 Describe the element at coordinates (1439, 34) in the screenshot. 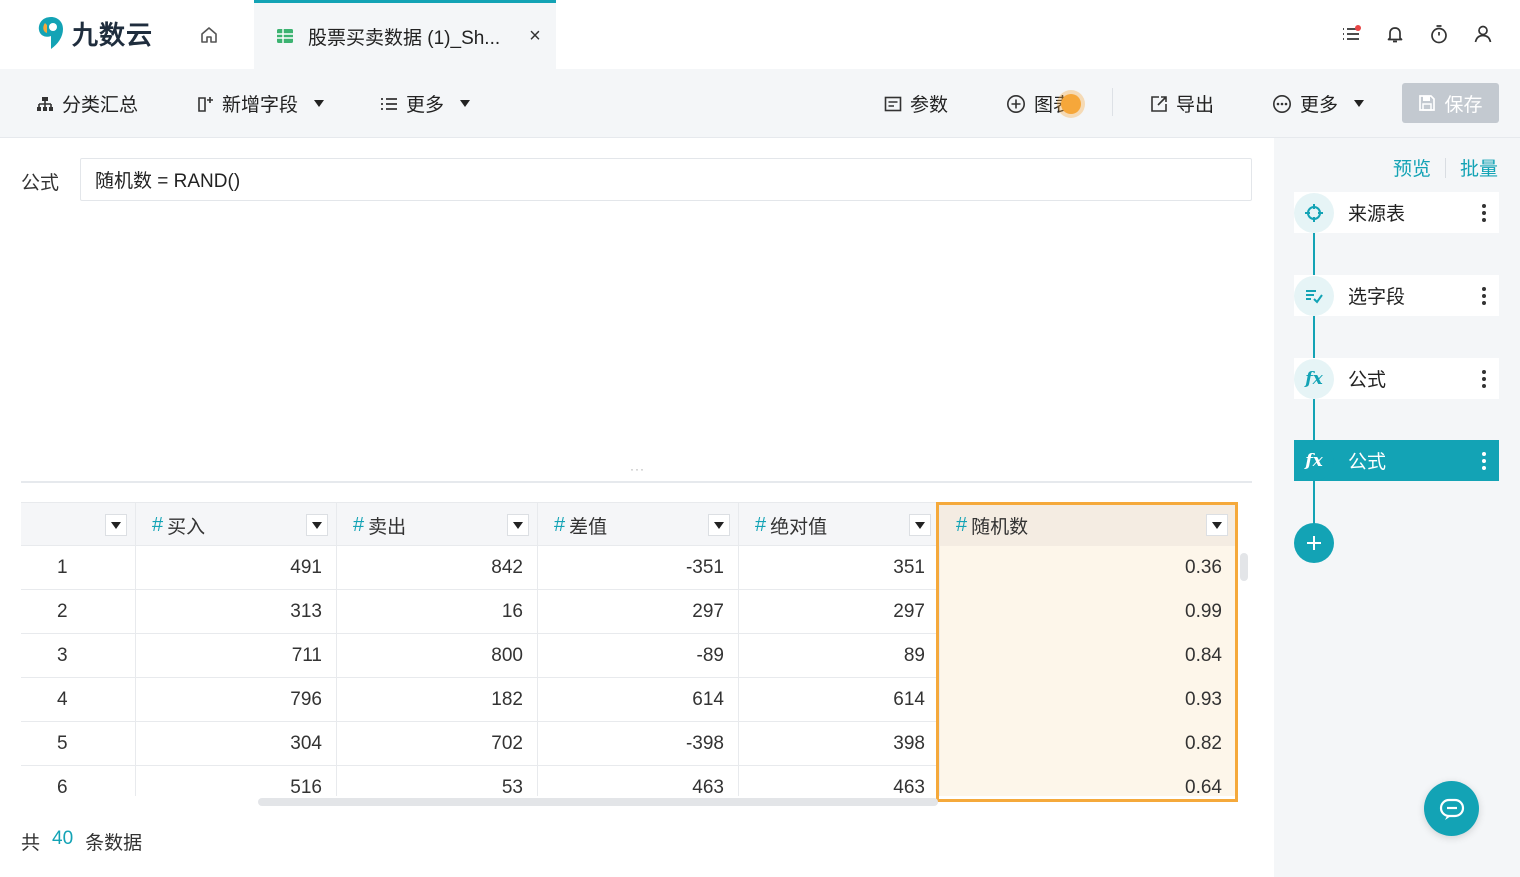

I see `timer-icon` at that location.